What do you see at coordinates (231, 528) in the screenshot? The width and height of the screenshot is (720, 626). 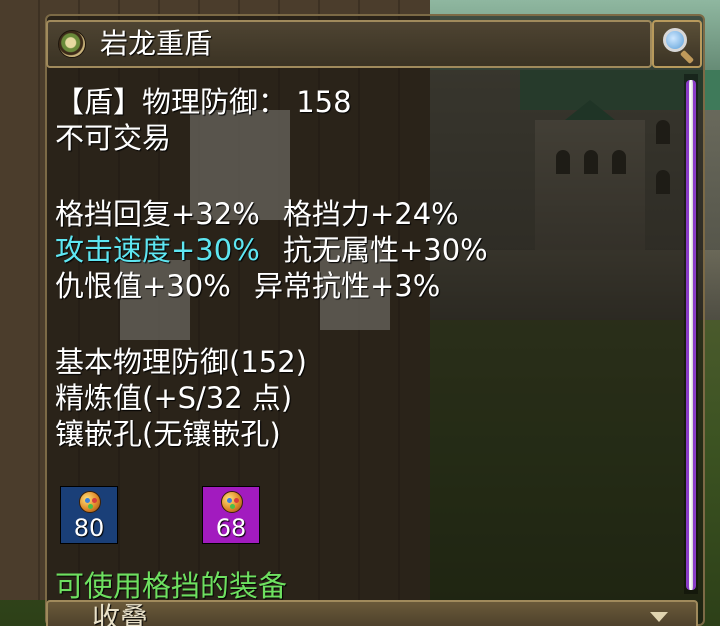 I see `gem-value: 68` at bounding box center [231, 528].